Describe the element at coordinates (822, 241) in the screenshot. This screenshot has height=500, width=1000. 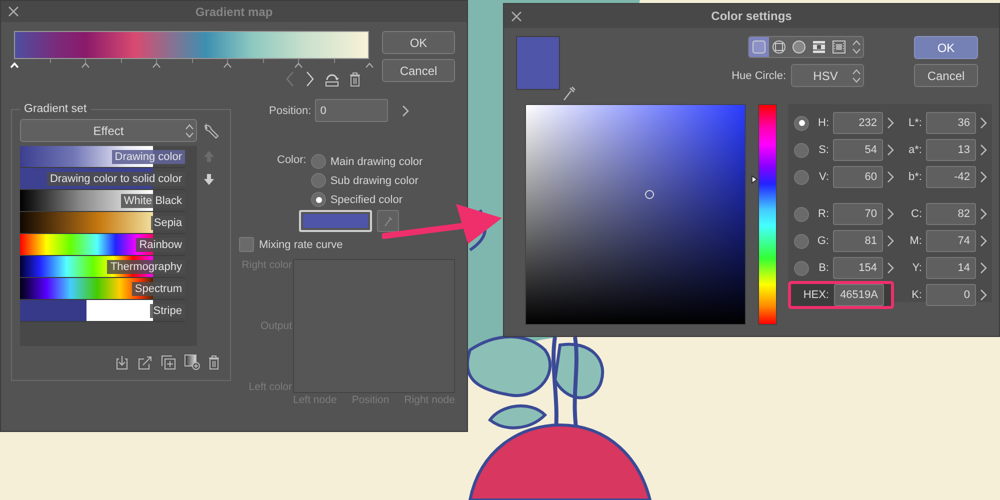
I see `field-label: G:` at that location.